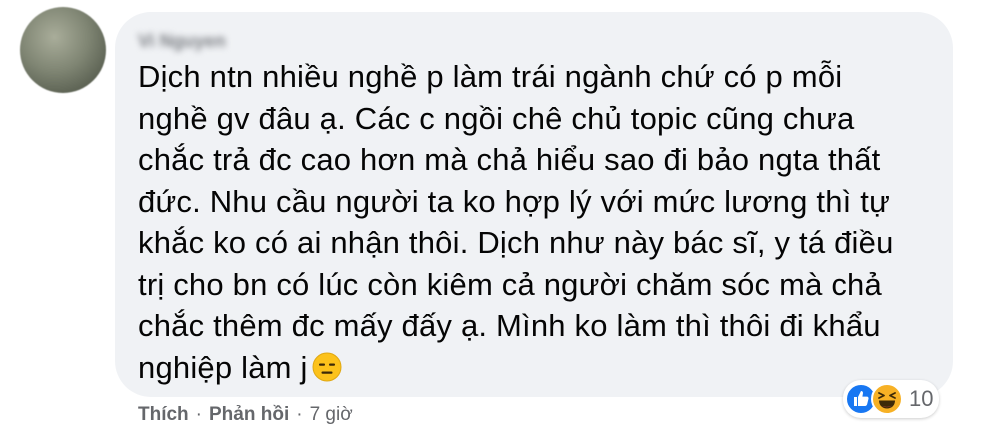 Image resolution: width=1000 pixels, height=440 pixels. I want to click on author-name: Vi Nguyen, so click(209, 41).